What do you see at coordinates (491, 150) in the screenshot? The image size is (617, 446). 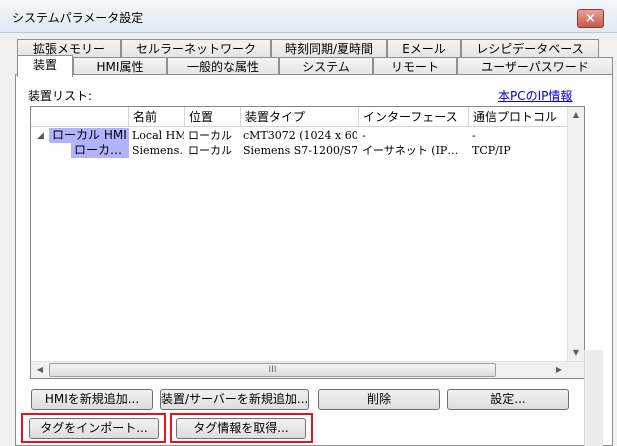 I see `row-protocol: TCP/IP` at bounding box center [491, 150].